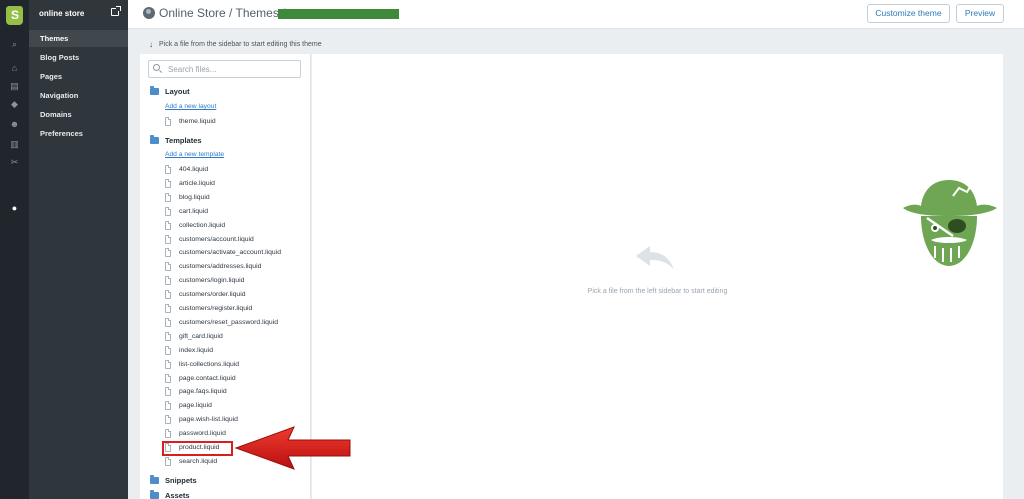 This screenshot has width=1024, height=499. Describe the element at coordinates (195, 406) in the screenshot. I see `file-name: page.liquid` at that location.